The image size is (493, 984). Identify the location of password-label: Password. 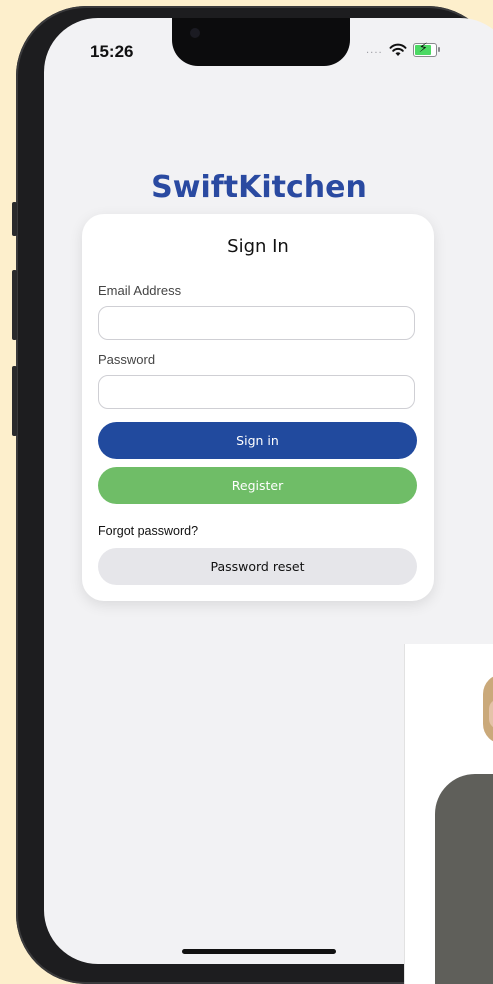
(127, 359).